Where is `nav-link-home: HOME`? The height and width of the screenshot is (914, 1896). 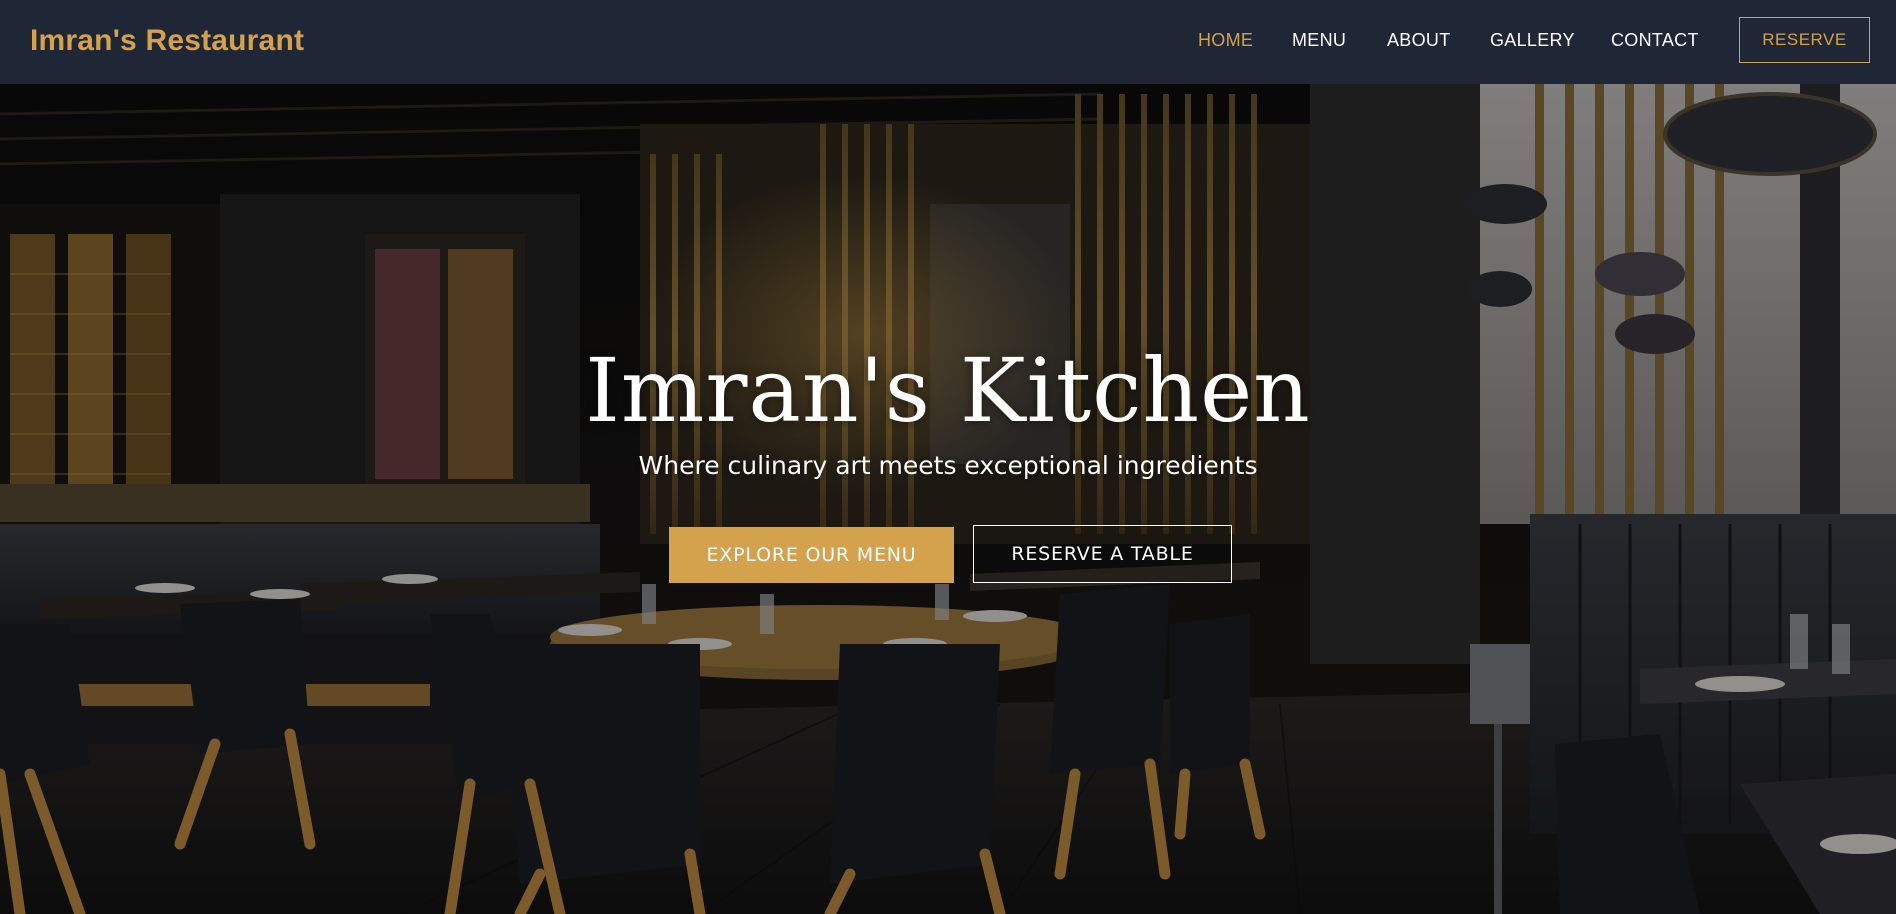
nav-link-home: HOME is located at coordinates (1225, 40).